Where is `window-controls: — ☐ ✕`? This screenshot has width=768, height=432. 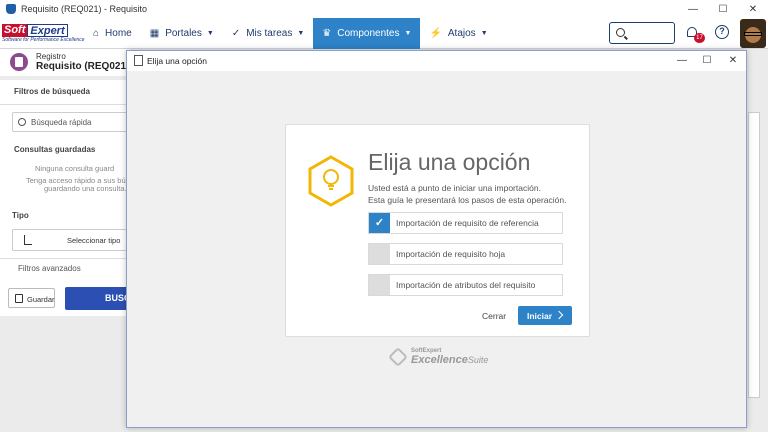 window-controls: — ☐ ✕ is located at coordinates (723, 9).